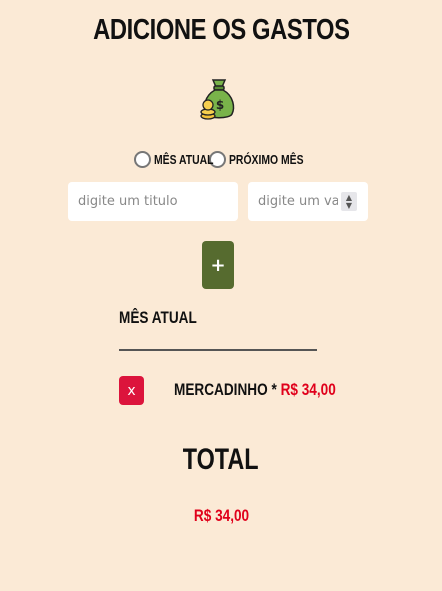 This screenshot has height=591, width=442. I want to click on value-field: ▲ ▼, so click(308, 201).